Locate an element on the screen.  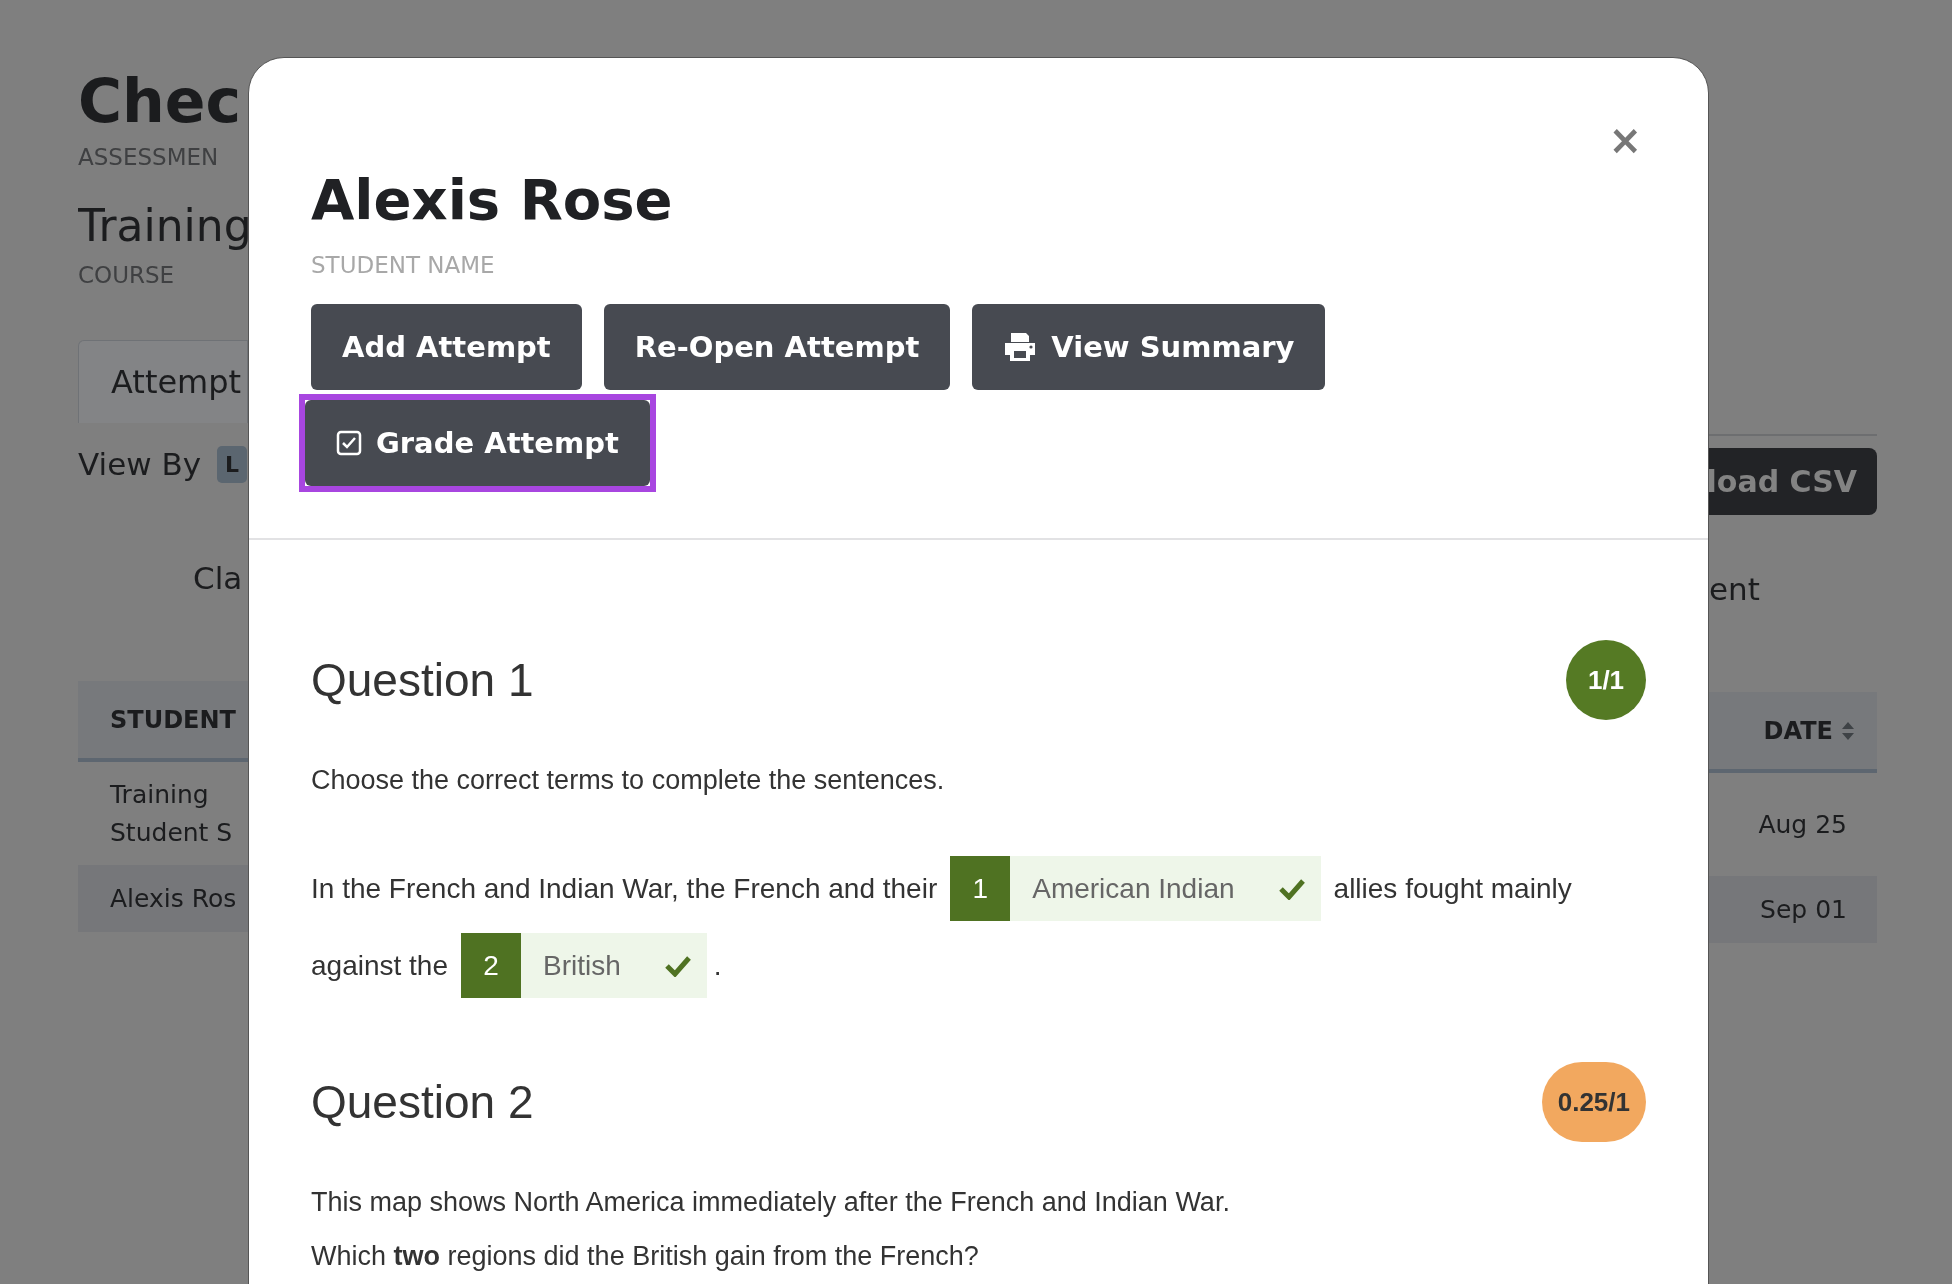
column-label: ent is located at coordinates (1734, 589).